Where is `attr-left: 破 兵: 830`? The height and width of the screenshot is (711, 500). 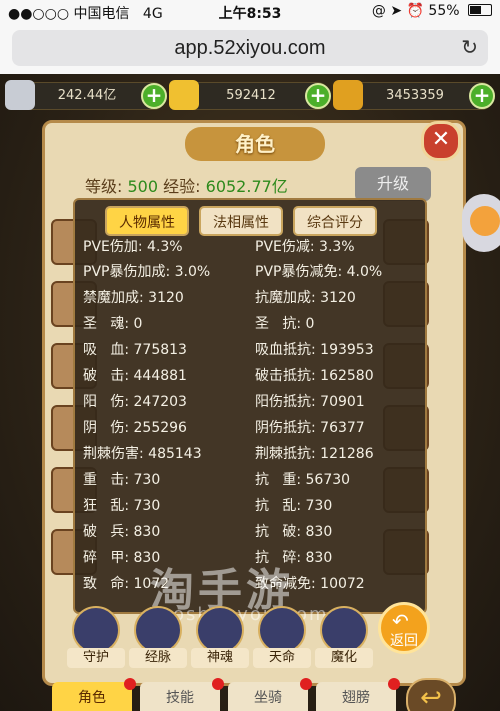 attr-left: 破 兵: 830 is located at coordinates (122, 532).